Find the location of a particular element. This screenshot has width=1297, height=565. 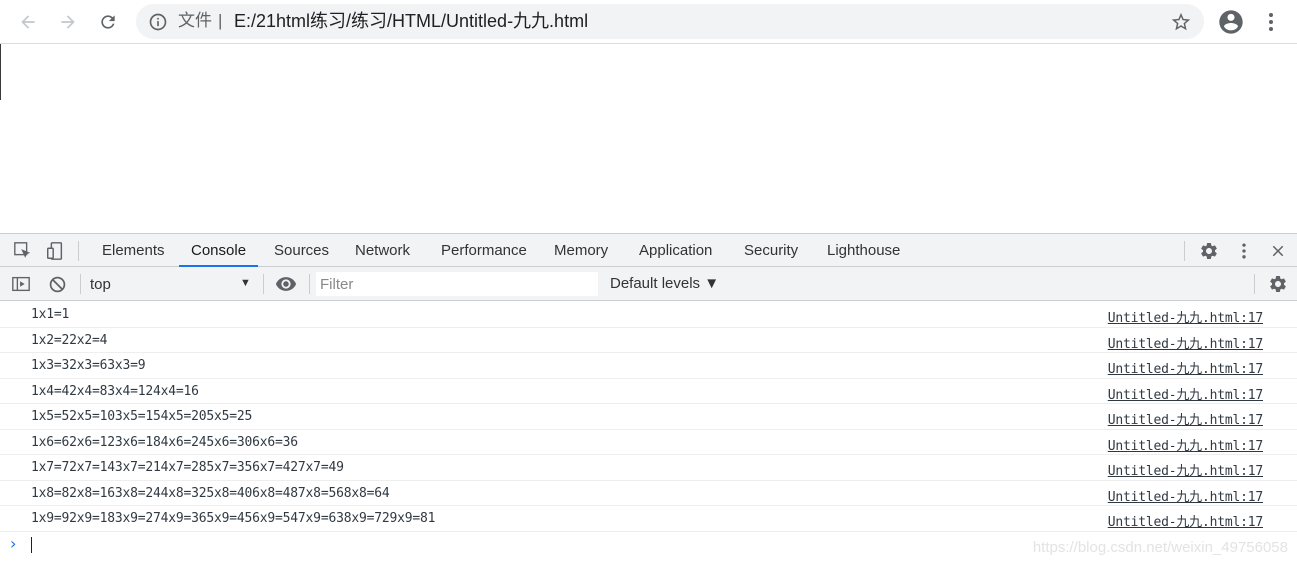

close-devtools-button is located at coordinates (1278, 251).